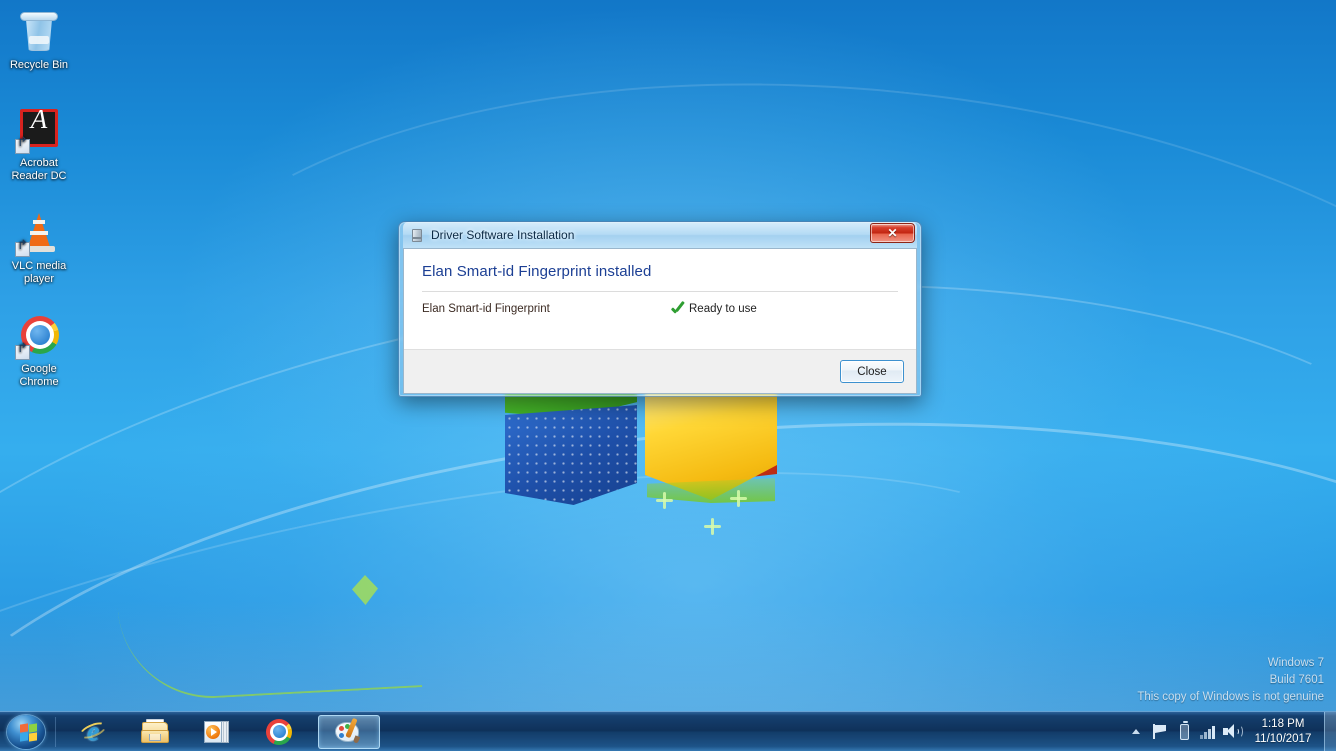 The width and height of the screenshot is (1336, 751). Describe the element at coordinates (1295, 663) in the screenshot. I see `watermark-line-edition: Windows 7` at that location.